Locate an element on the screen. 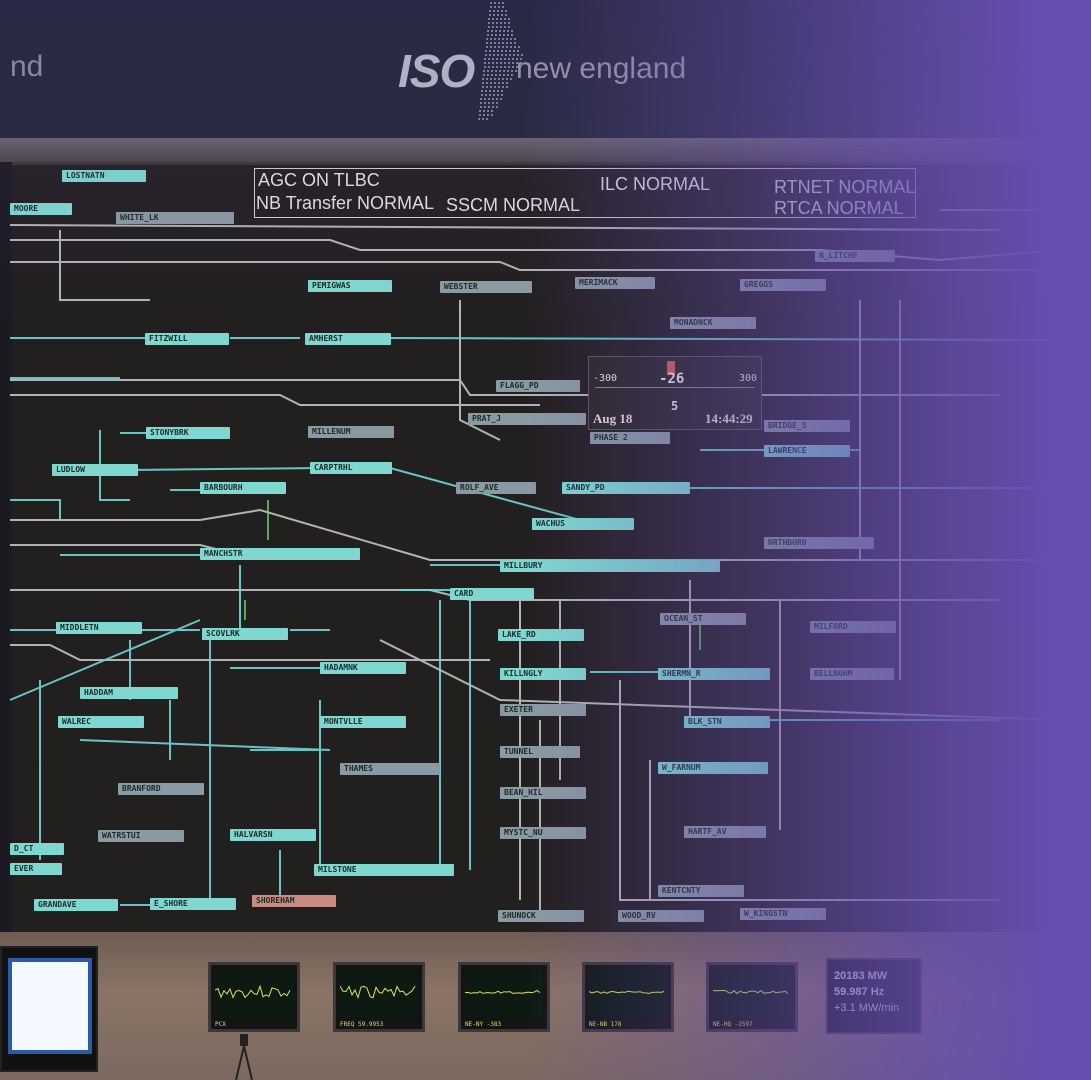 The image size is (1091, 1080). left-monitor is located at coordinates (49, 1009).